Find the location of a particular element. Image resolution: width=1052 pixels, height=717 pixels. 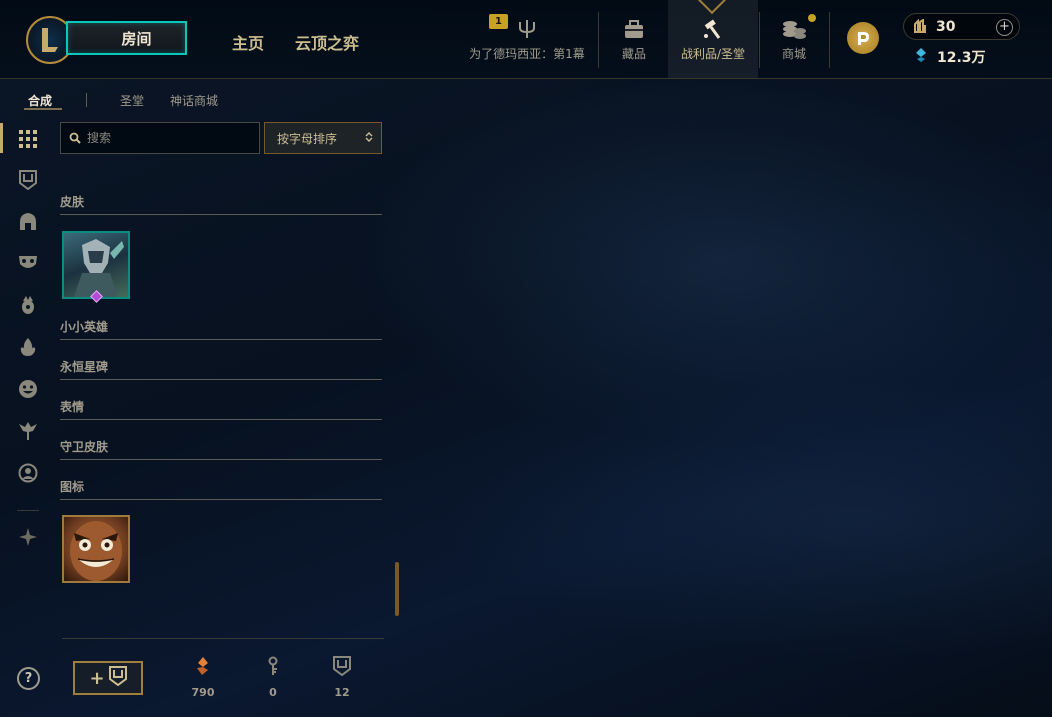

coins-icon is located at coordinates (794, 29).